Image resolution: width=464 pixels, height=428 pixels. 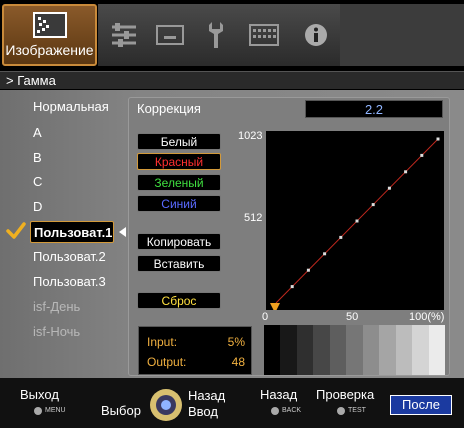 What do you see at coordinates (16, 230) in the screenshot?
I see `check-icon` at bounding box center [16, 230].